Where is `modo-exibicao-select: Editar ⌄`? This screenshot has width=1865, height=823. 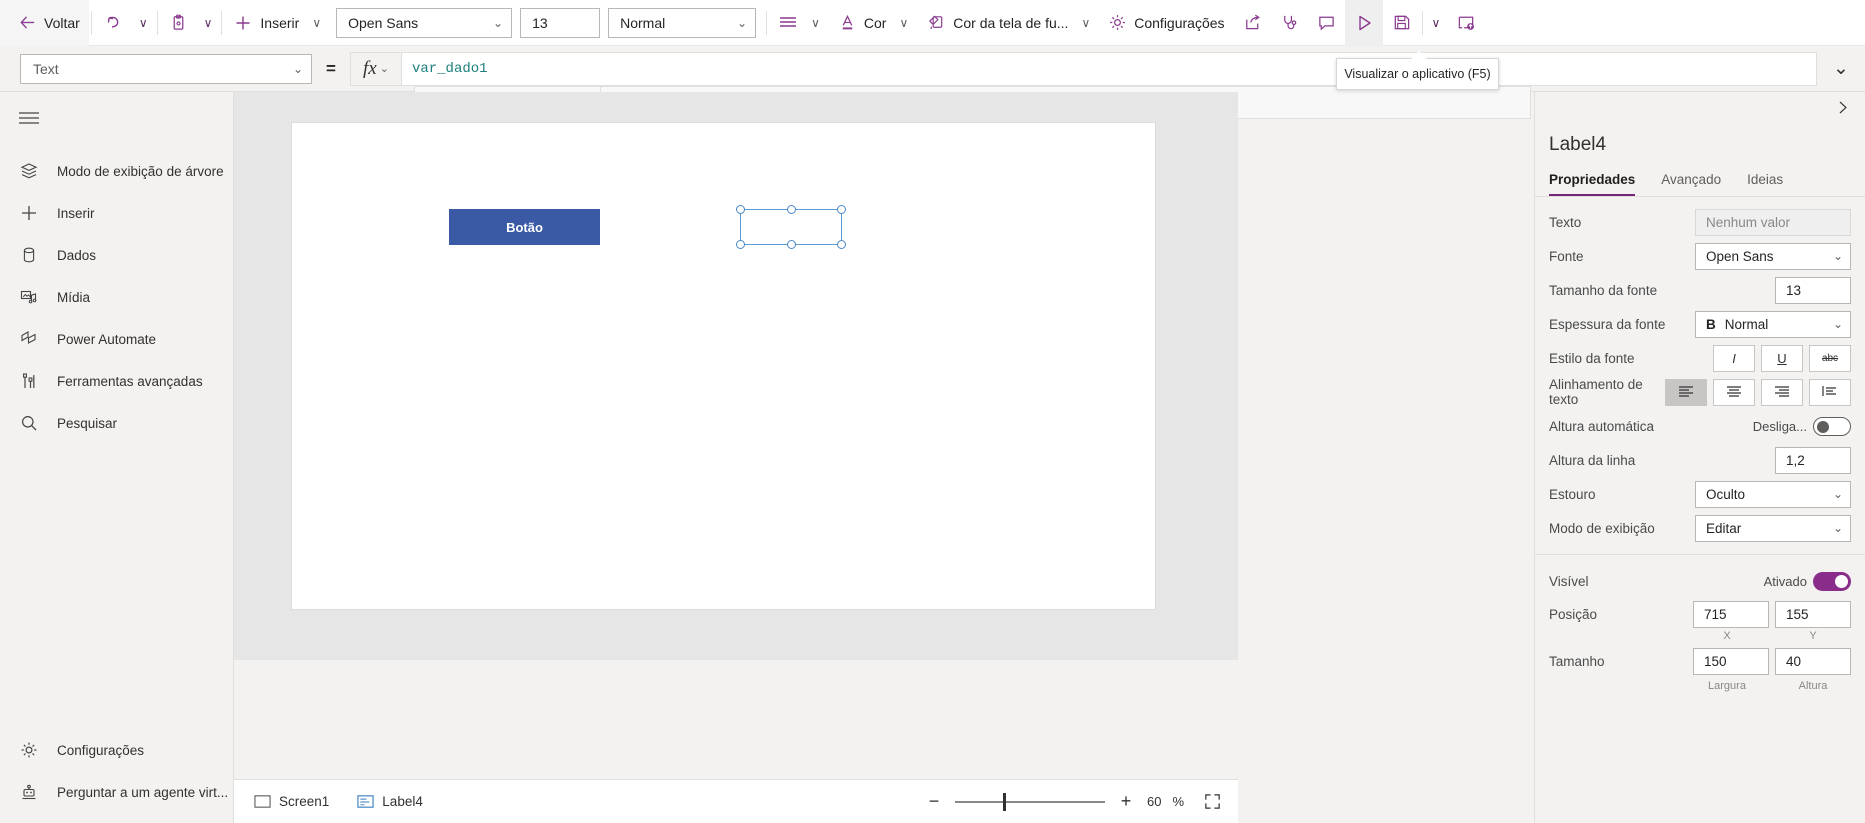
modo-exibicao-select: Editar ⌄ is located at coordinates (1773, 528).